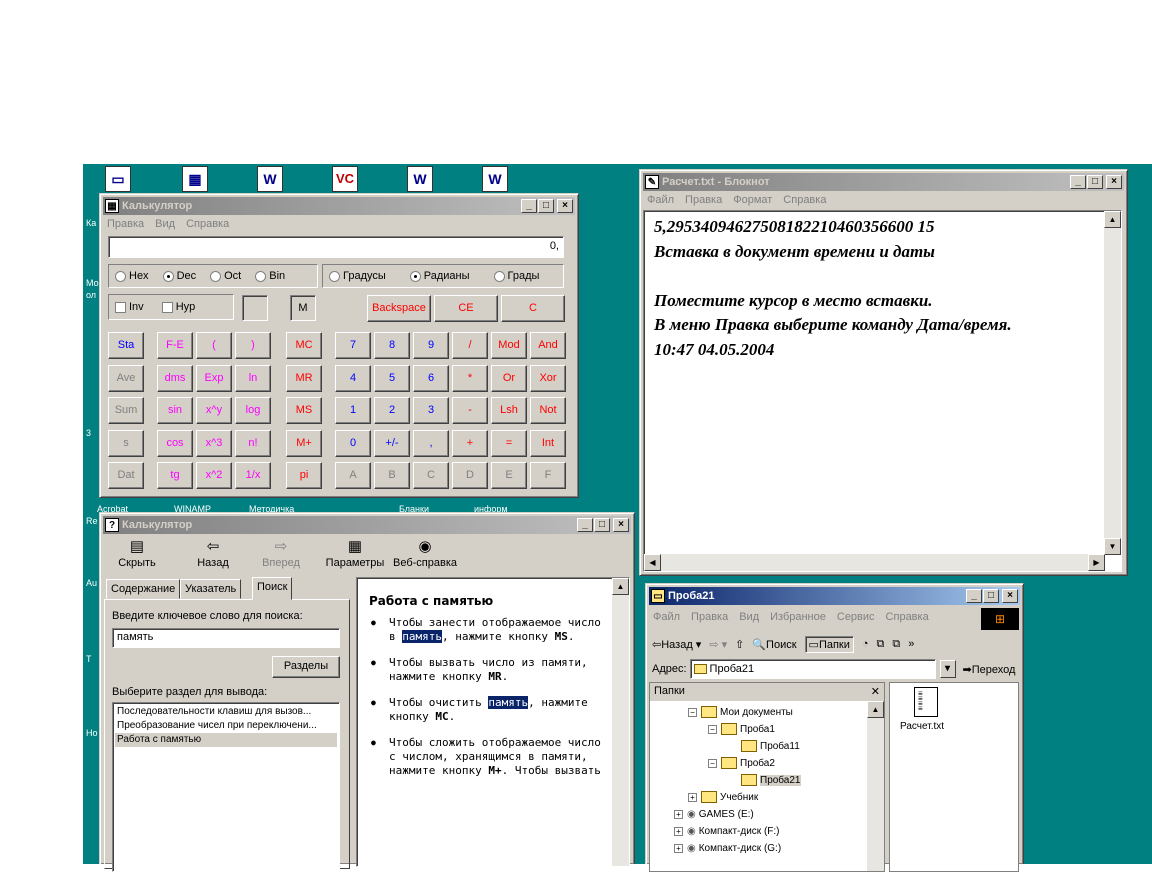 The width and height of the screenshot is (1152, 872). I want to click on calc-key-Int: Int, so click(548, 443).